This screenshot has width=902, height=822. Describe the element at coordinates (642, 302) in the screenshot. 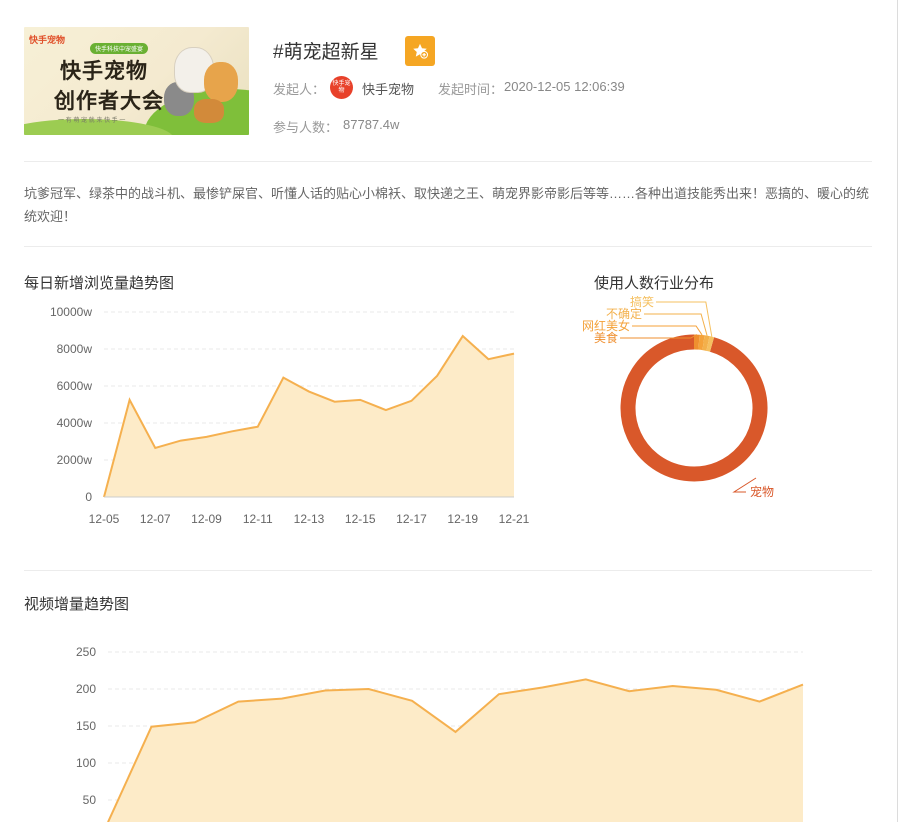

I see `pie-label: 搞笑` at that location.